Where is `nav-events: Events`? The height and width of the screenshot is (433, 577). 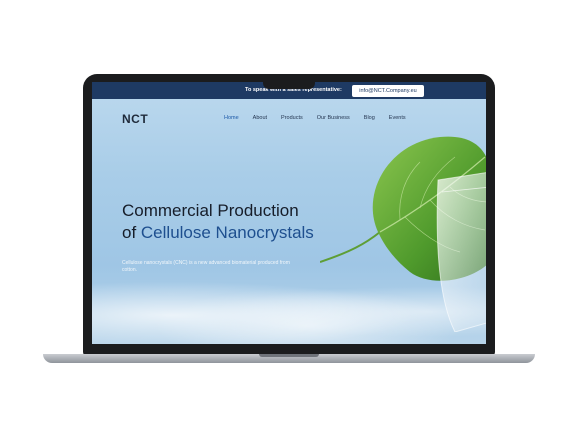
nav-events: Events is located at coordinates (397, 118).